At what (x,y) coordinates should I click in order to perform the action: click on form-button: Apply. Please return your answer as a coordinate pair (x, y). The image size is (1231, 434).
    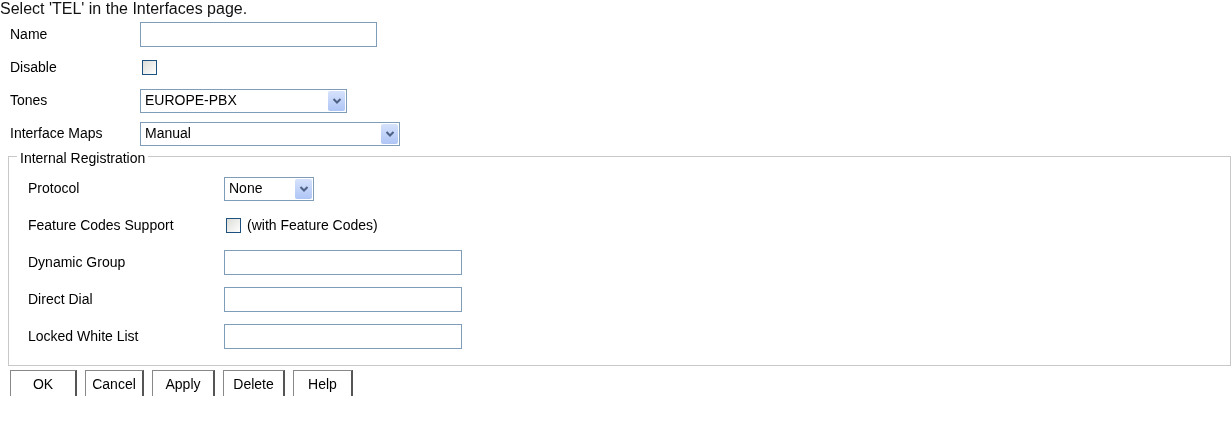
    Looking at the image, I should click on (183, 383).